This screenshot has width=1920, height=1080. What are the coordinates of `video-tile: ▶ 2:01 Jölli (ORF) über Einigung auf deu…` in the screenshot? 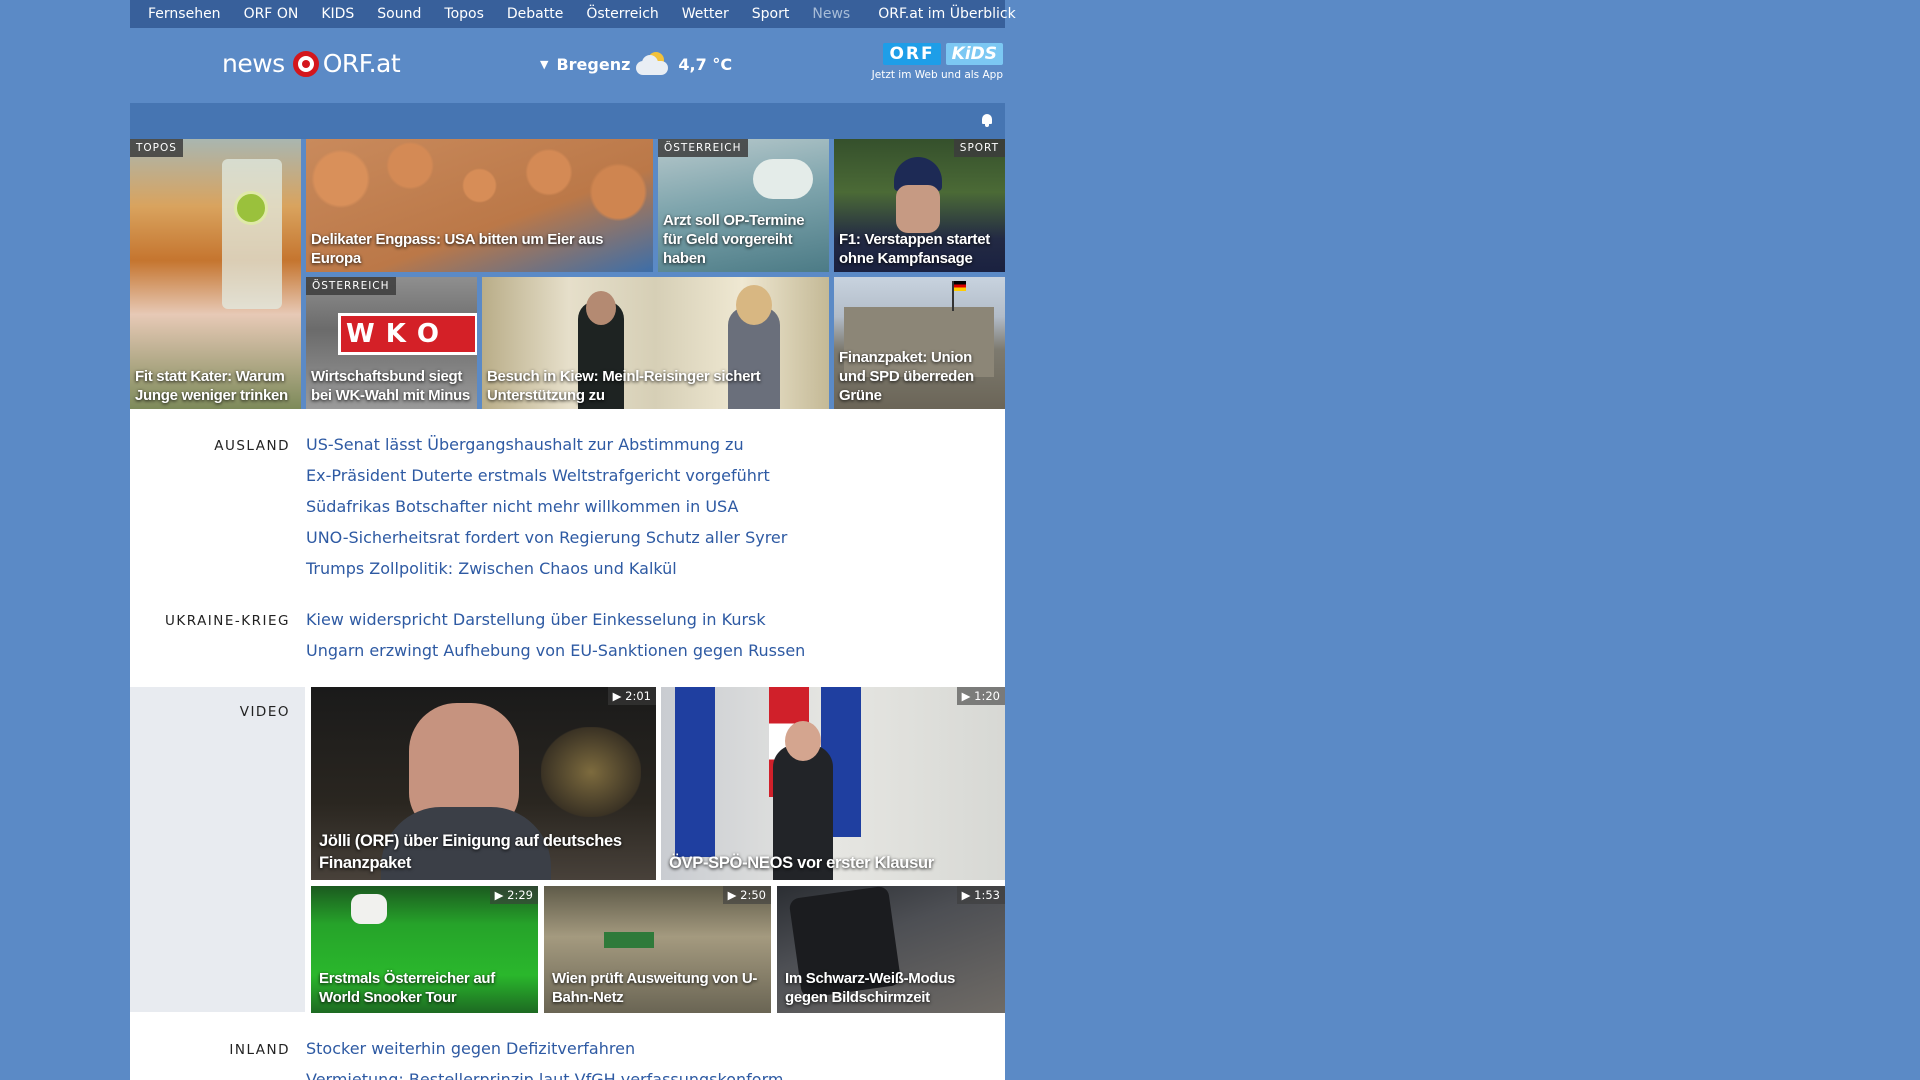 It's located at (483, 783).